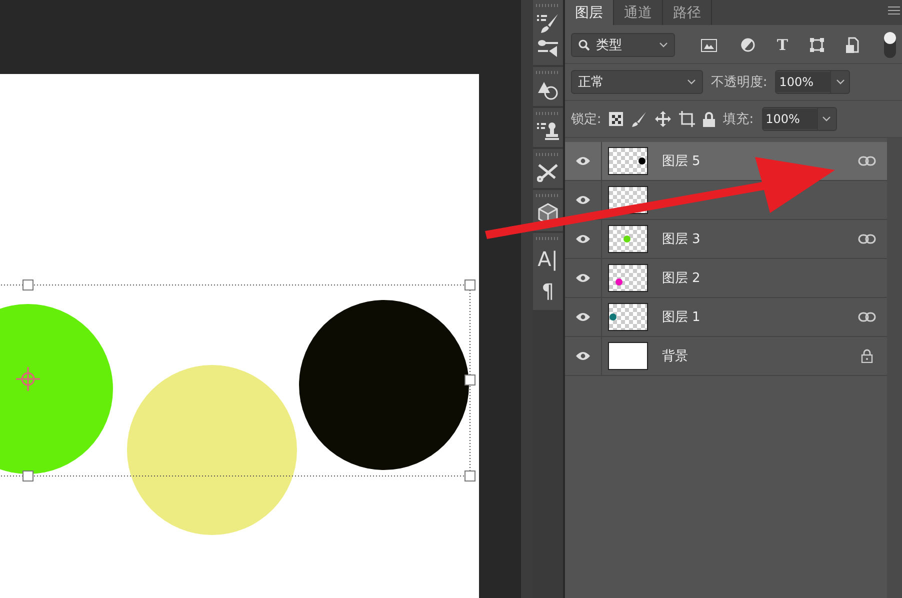  Describe the element at coordinates (547, 90) in the screenshot. I see `shapes-icon` at that location.